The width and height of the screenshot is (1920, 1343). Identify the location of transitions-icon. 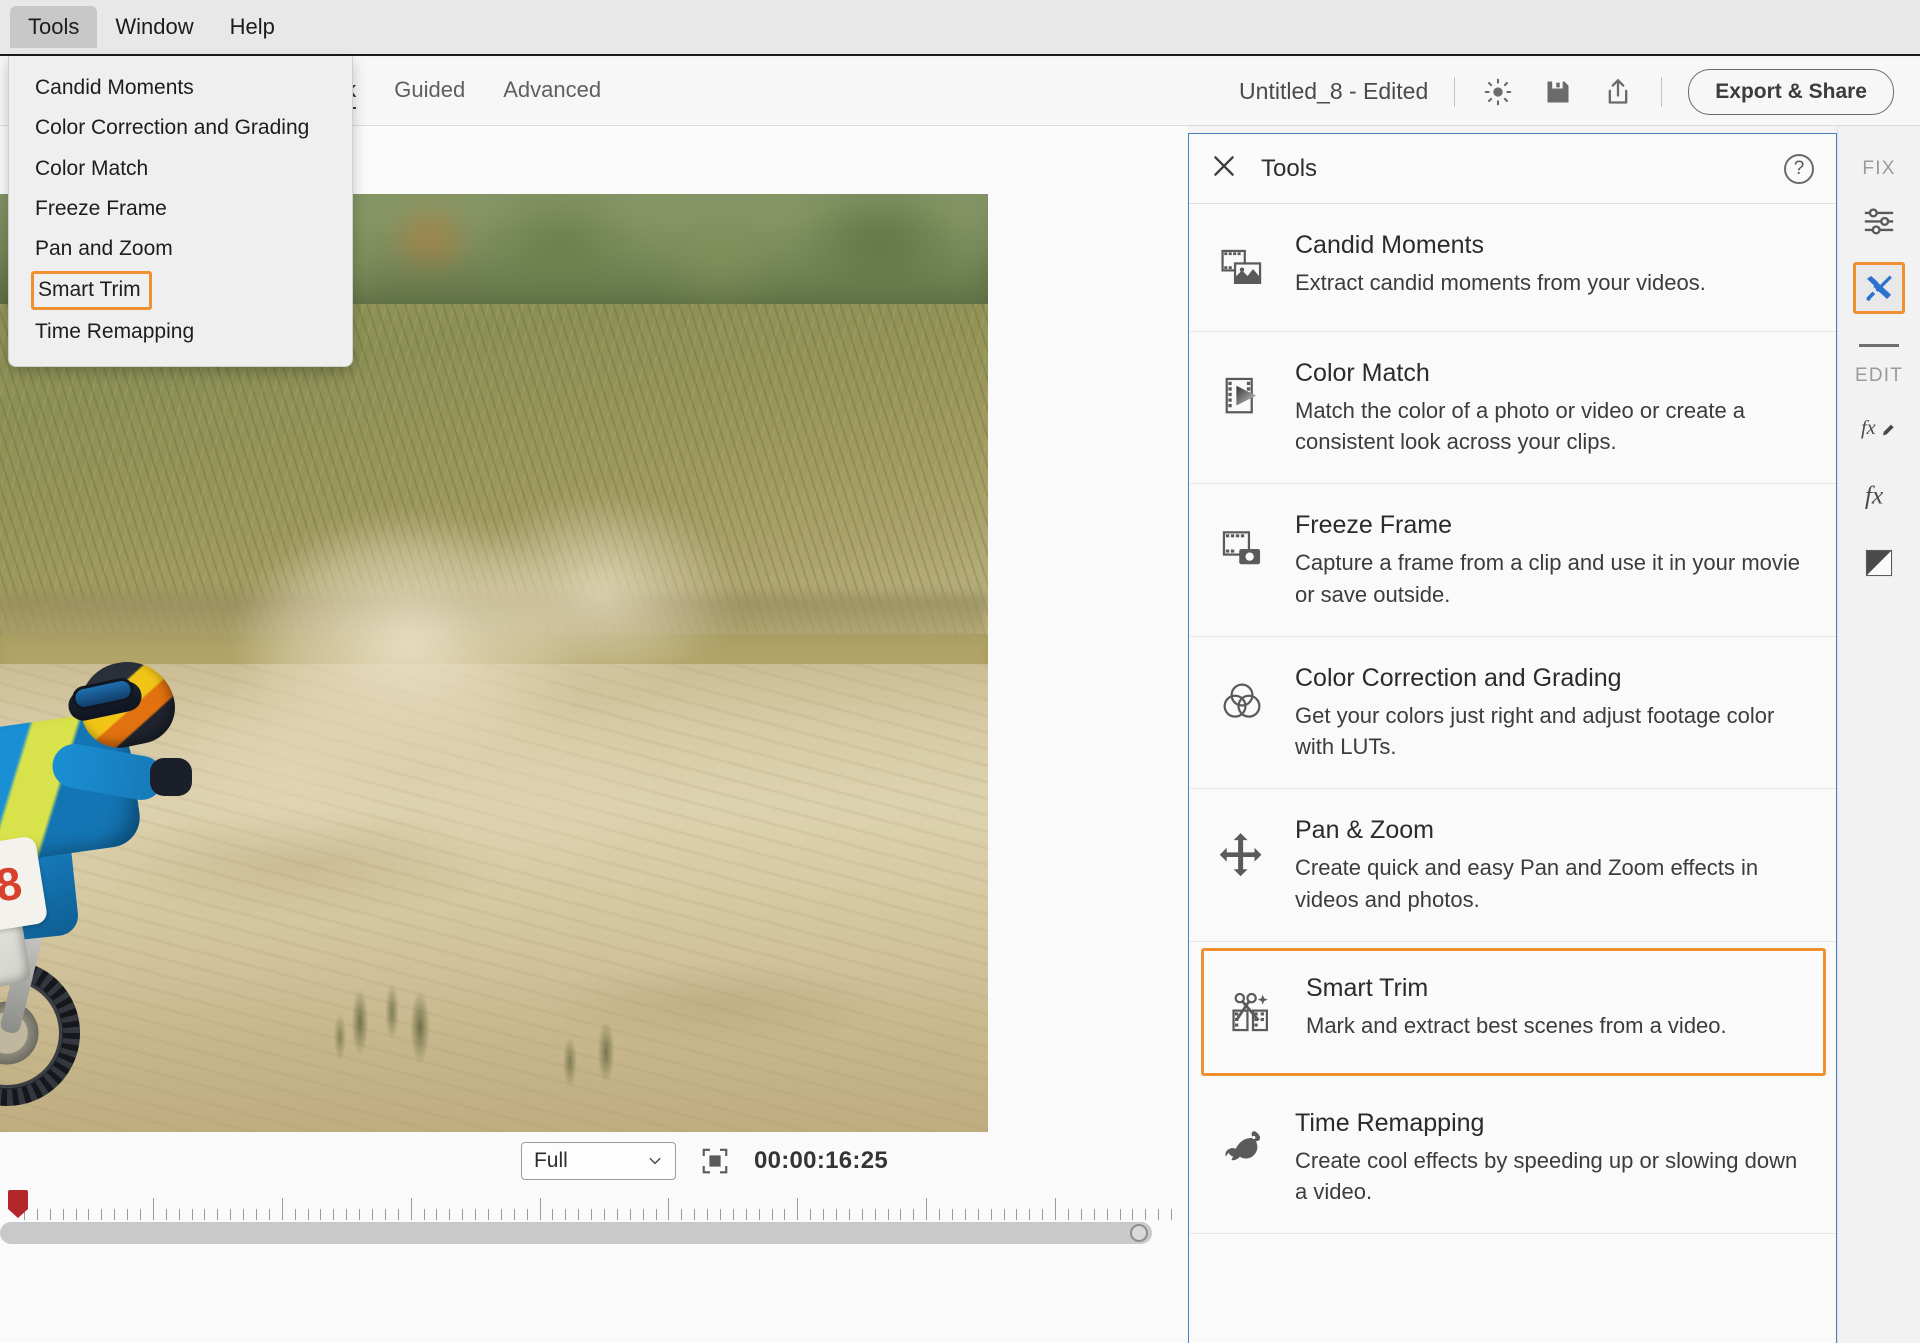
(1879, 563).